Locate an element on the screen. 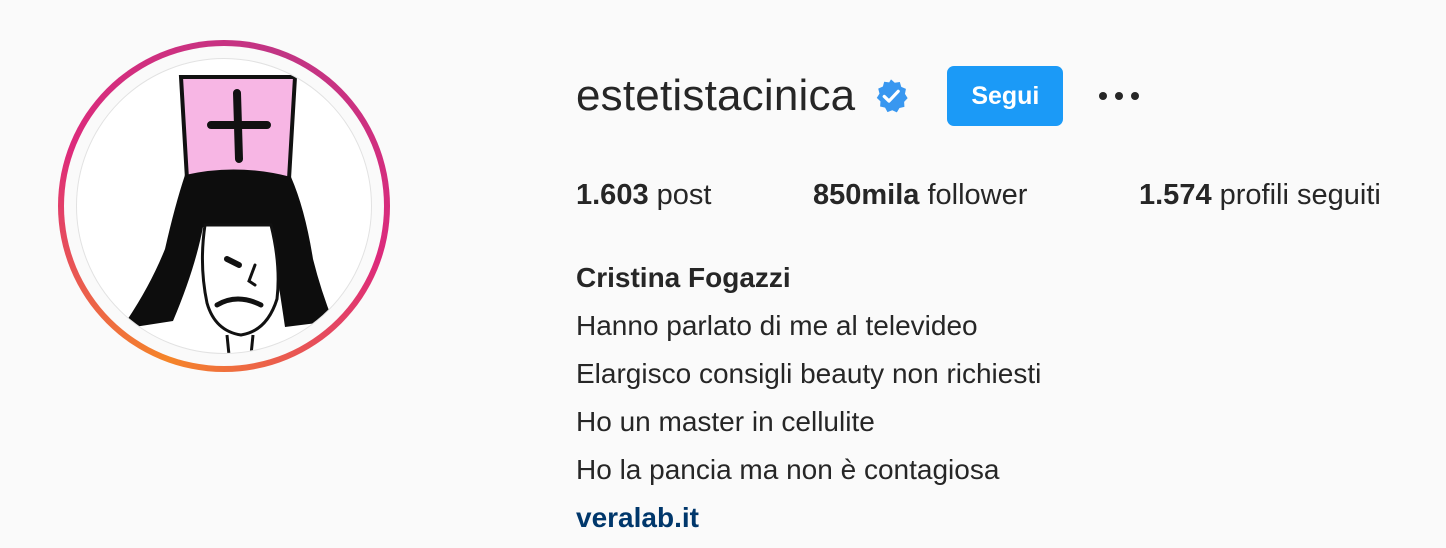 This screenshot has height=548, width=1446. followers-count: 850mila is located at coordinates (866, 195).